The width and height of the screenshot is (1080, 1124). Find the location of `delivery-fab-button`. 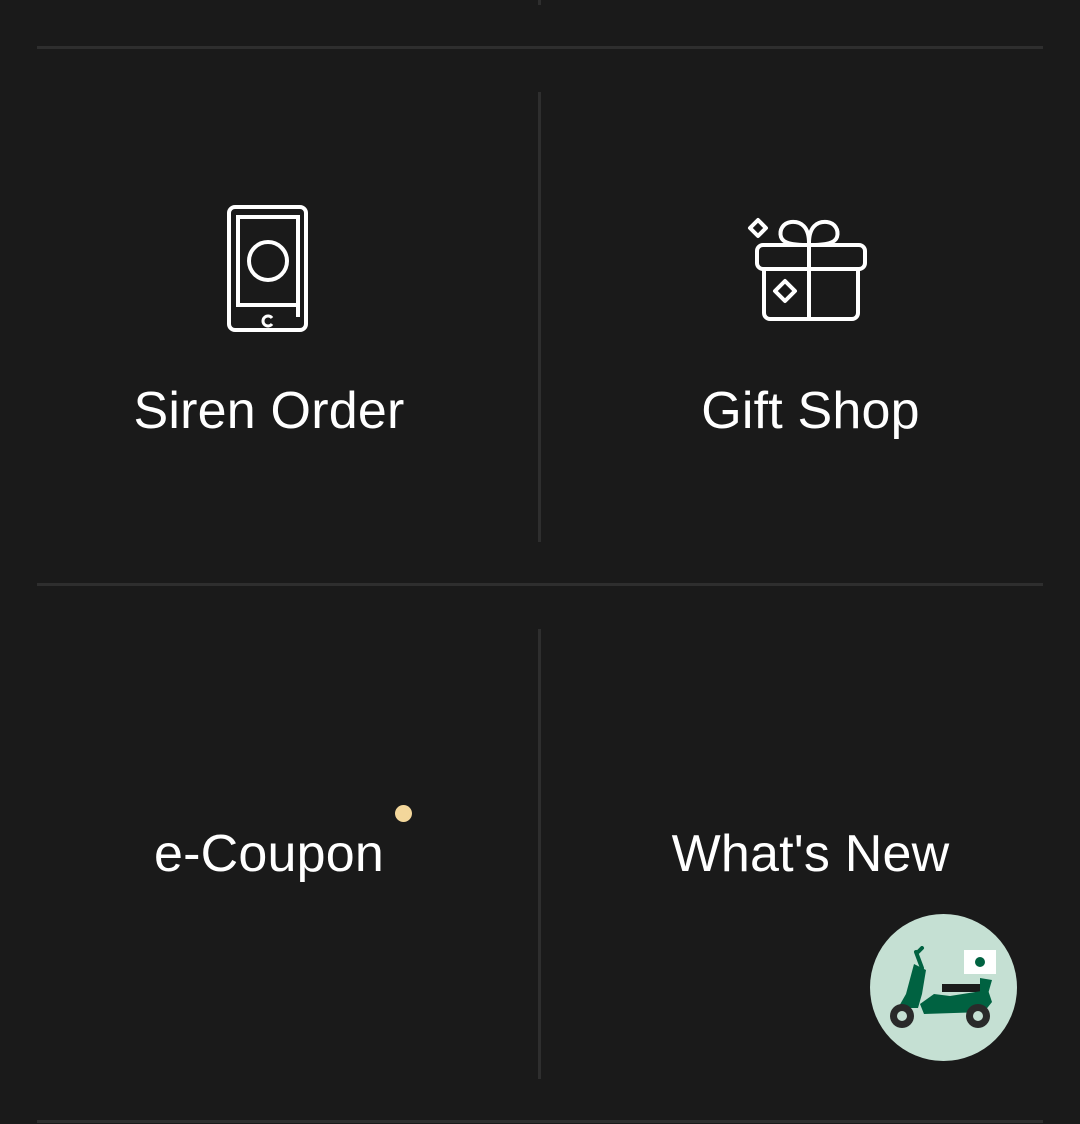

delivery-fab-button is located at coordinates (943, 987).